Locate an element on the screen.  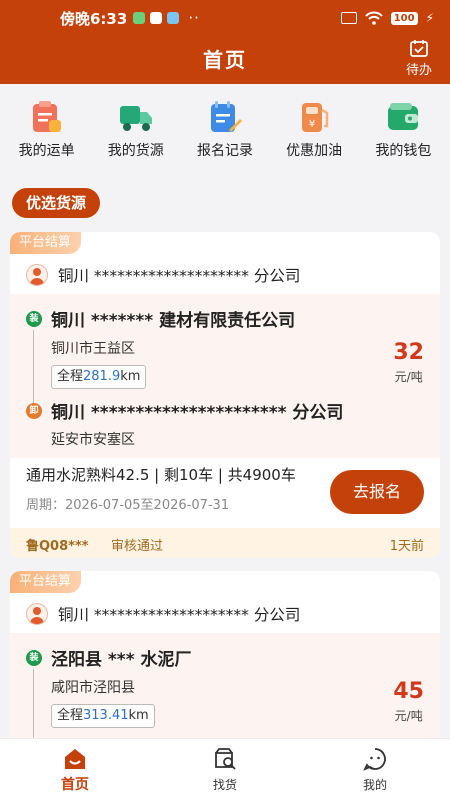
unload-name: 铜川 ********************** 分公司 is located at coordinates (197, 413).